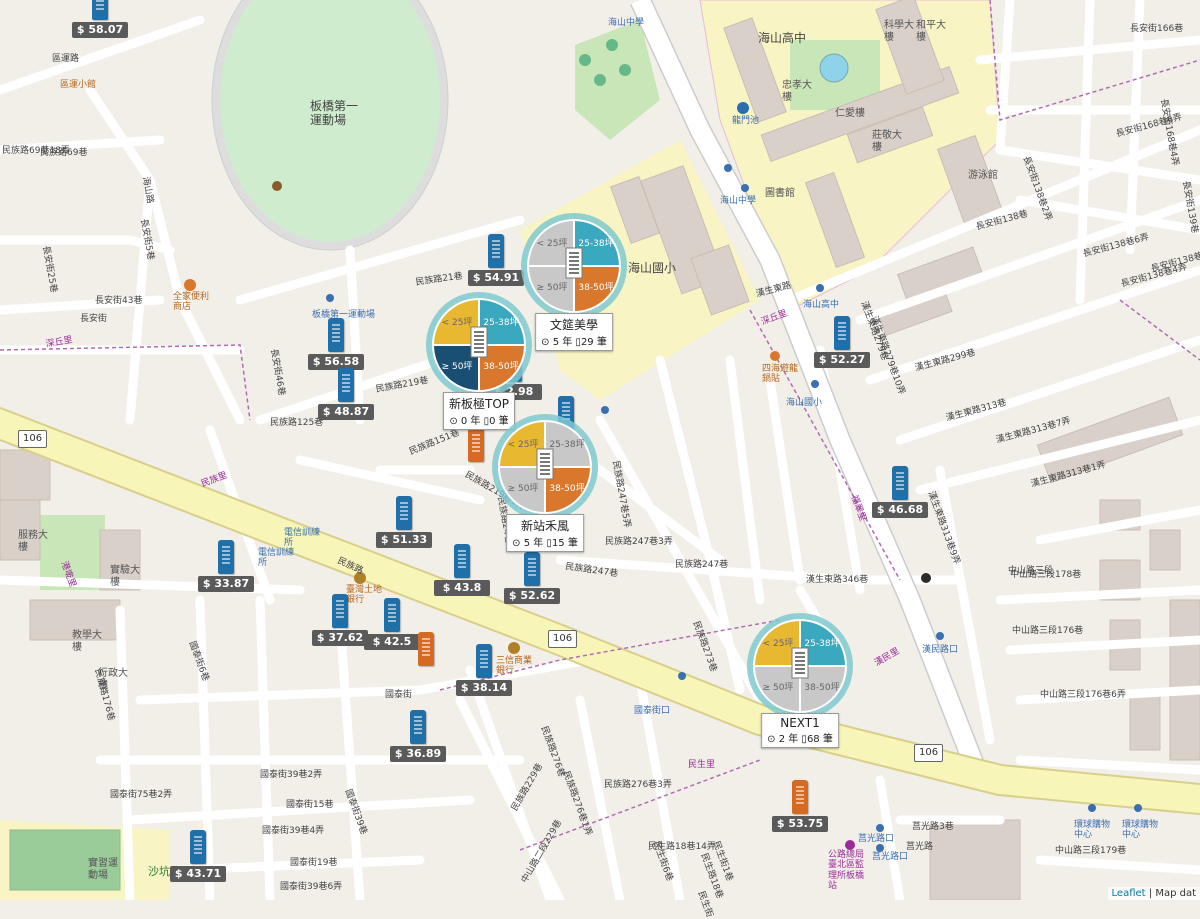  What do you see at coordinates (532, 596) in the screenshot?
I see `property-price: $ 52.62` at bounding box center [532, 596].